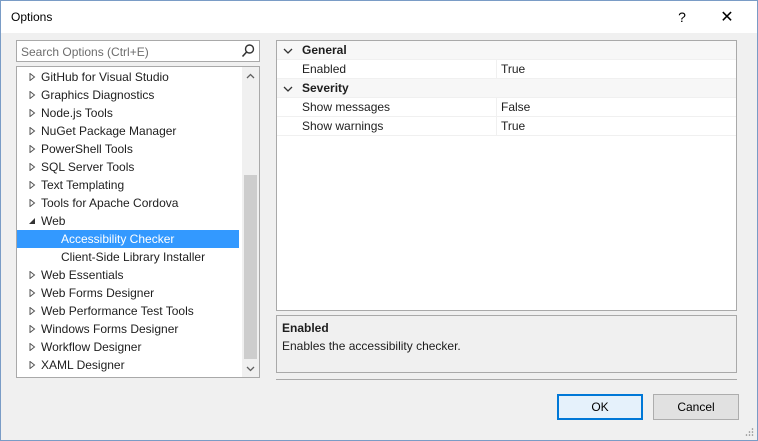  I want to click on window-title: Options, so click(32, 17).